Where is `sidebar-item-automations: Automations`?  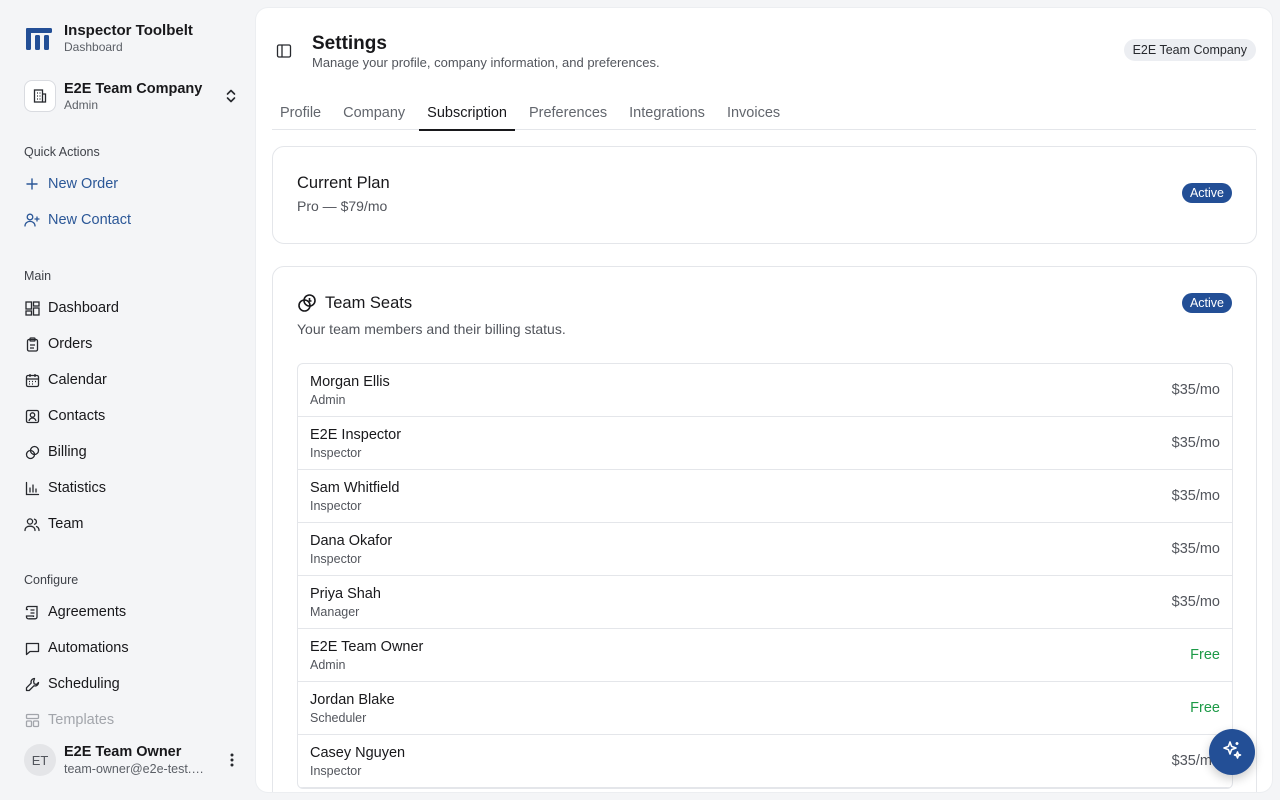 sidebar-item-automations: Automations is located at coordinates (76, 648).